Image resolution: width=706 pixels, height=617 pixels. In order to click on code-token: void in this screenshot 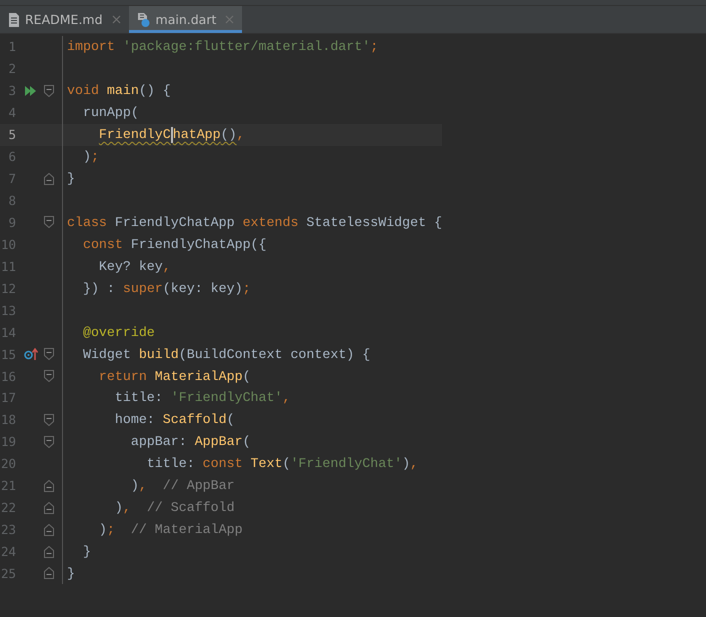, I will do `click(83, 90)`.